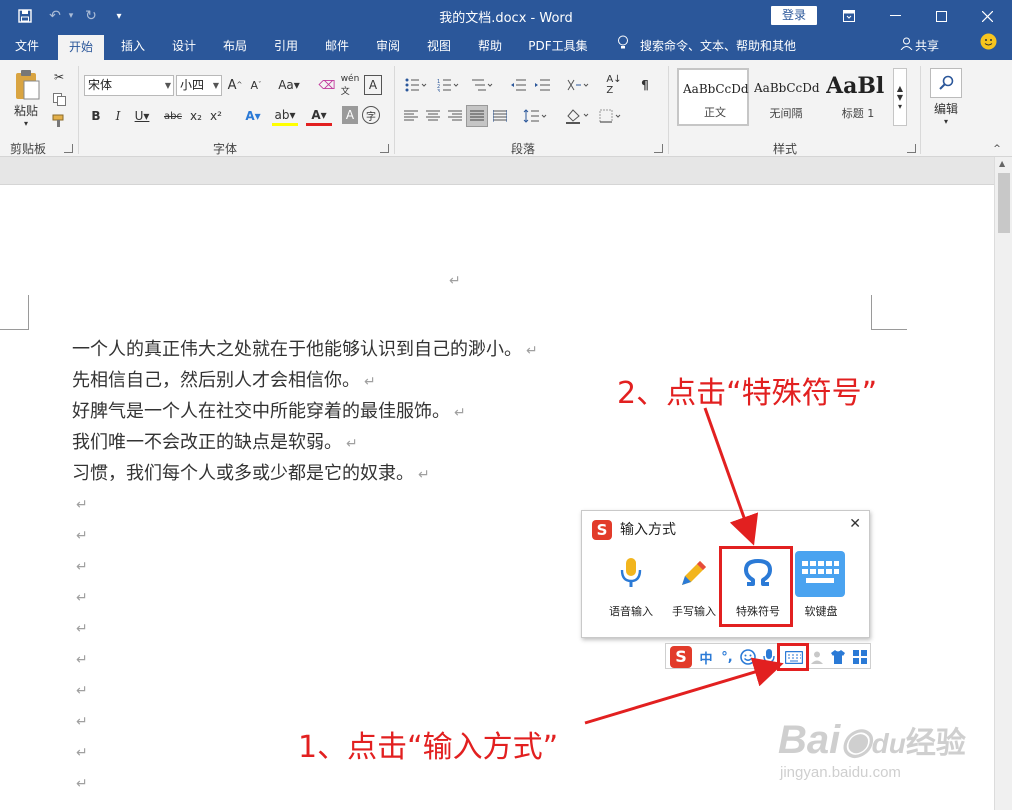 The image size is (1012, 810). What do you see at coordinates (731, 476) in the screenshot?
I see `arrow-to-special-symbols` at bounding box center [731, 476].